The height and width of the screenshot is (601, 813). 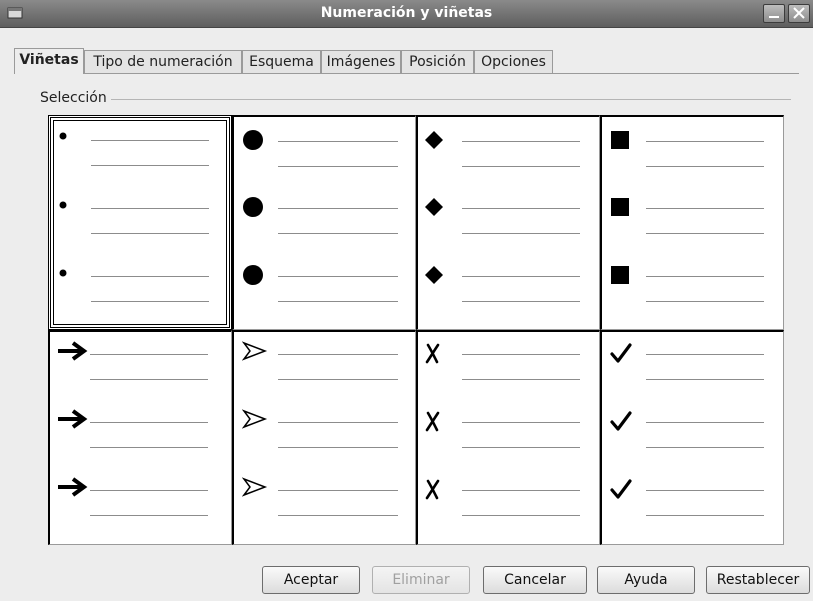 I want to click on tab-posicion: Posición, so click(x=437, y=61).